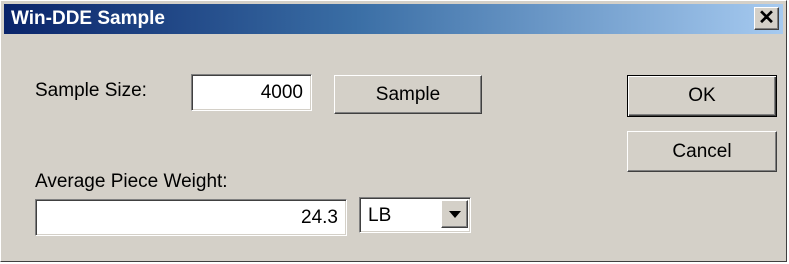 This screenshot has height=264, width=789. I want to click on sample-size-label: Sample Size:, so click(91, 90).